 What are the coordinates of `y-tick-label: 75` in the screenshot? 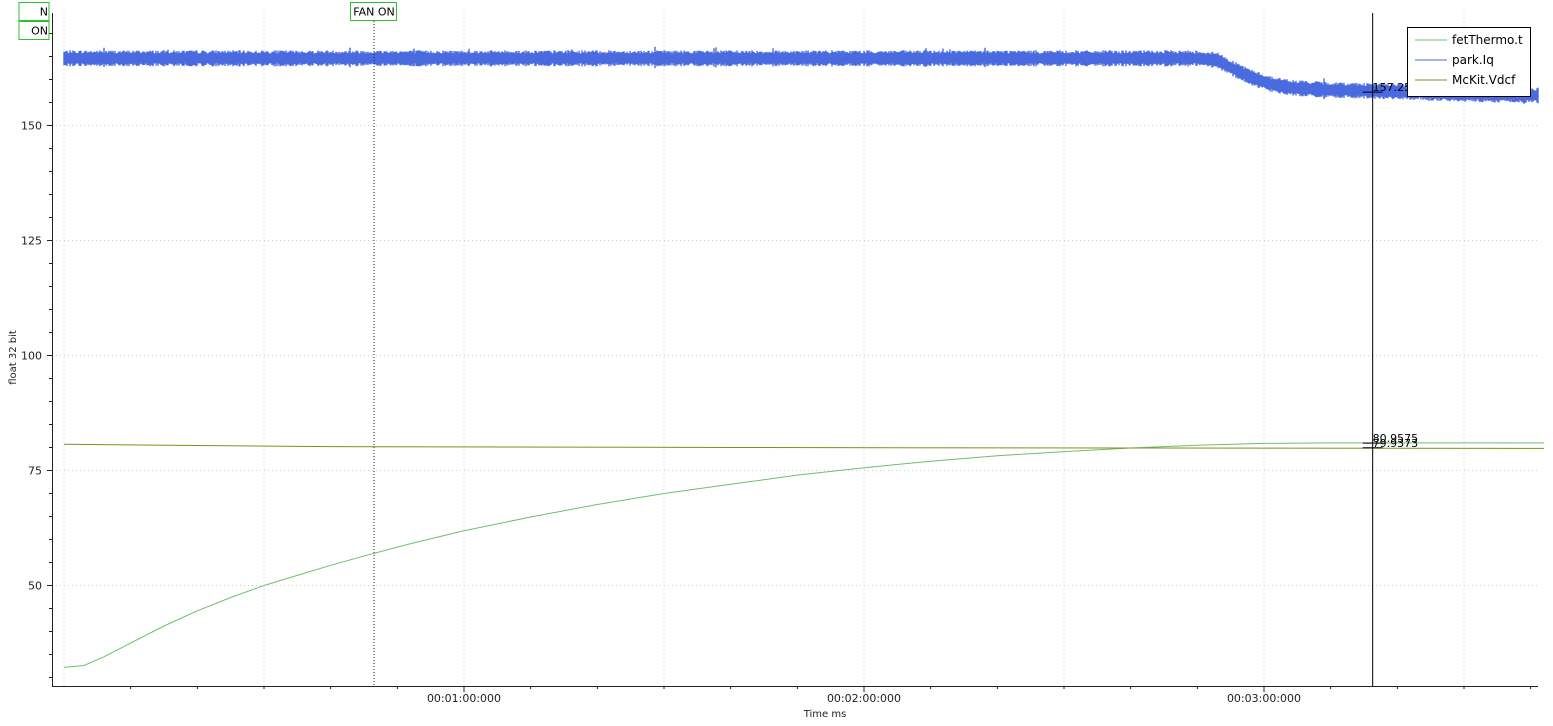 It's located at (35, 471).